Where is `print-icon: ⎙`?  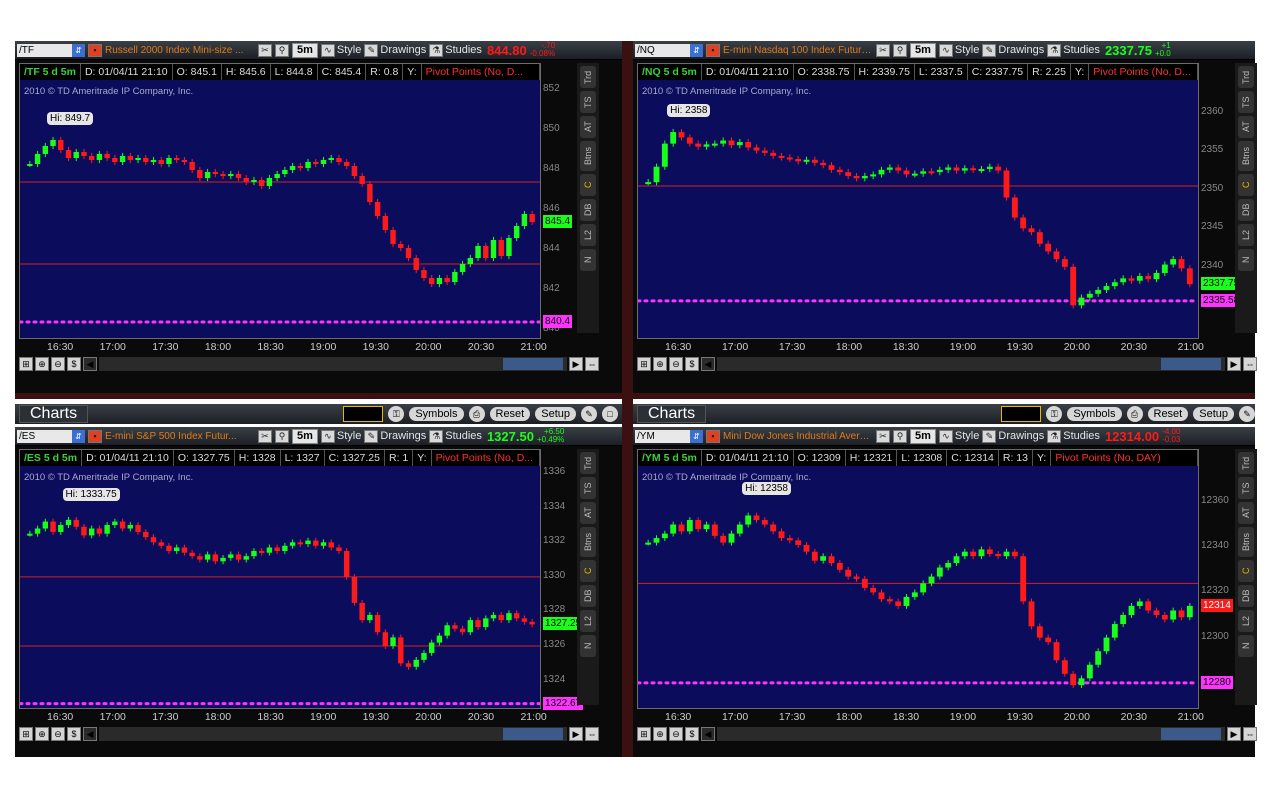 print-icon: ⎙ is located at coordinates (476, 414).